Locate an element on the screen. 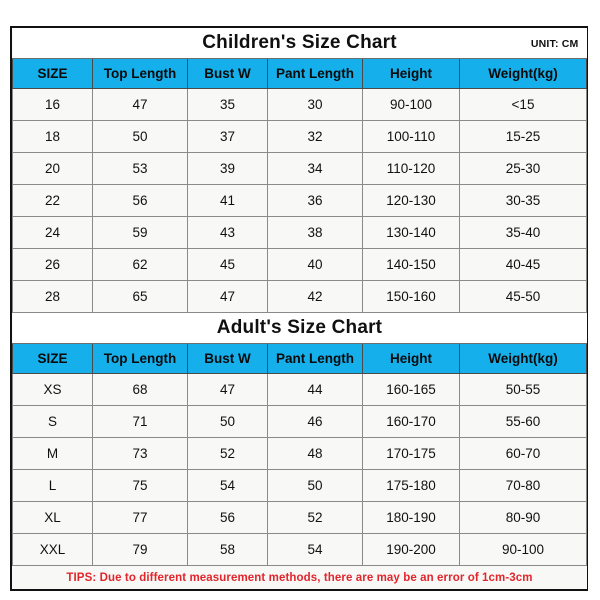 Image resolution: width=600 pixels, height=600 pixels. children-data-cell: 15-25 is located at coordinates (523, 136).